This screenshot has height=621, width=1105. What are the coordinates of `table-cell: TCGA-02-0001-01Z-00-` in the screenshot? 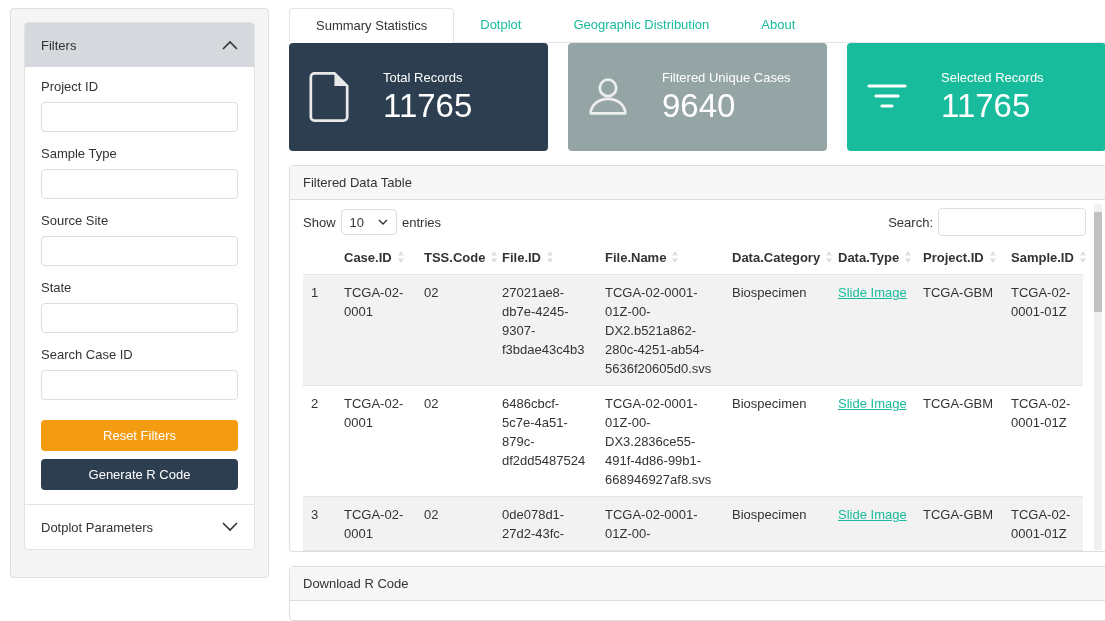 It's located at (660, 523).